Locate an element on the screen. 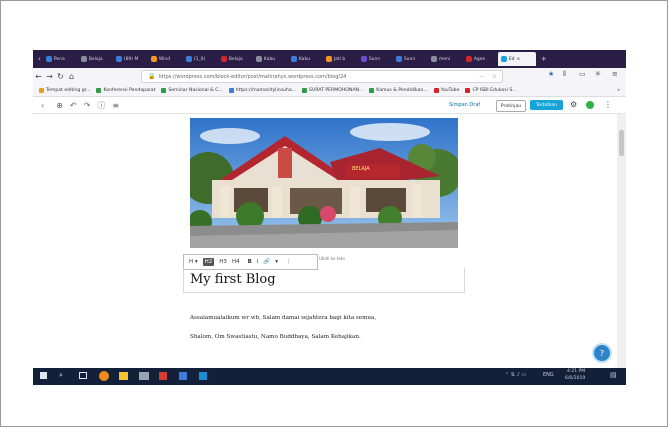  outline-icon: ≡ is located at coordinates (115, 105).